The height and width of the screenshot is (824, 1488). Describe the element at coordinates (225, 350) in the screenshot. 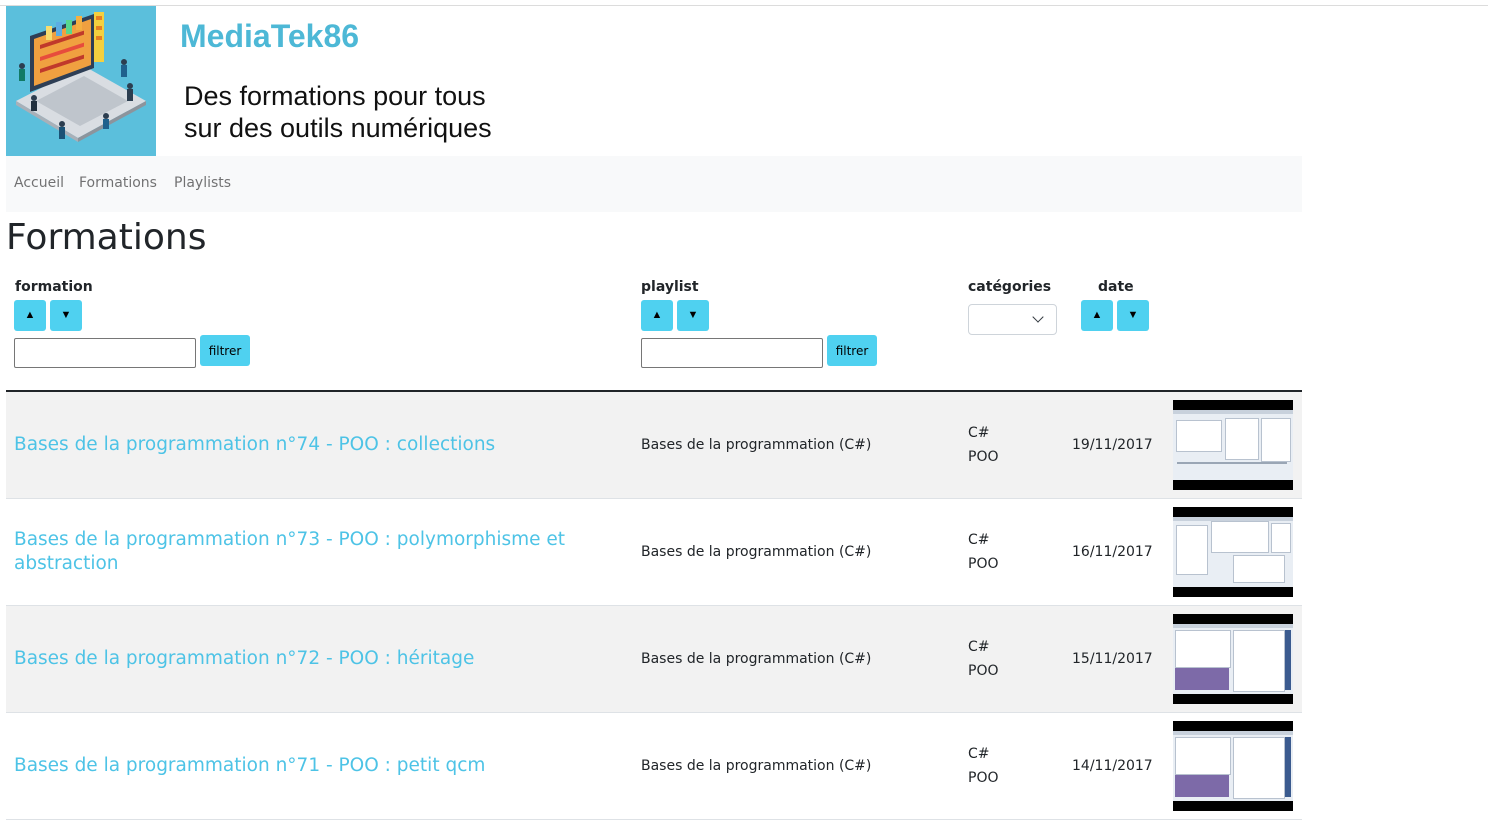

I see `formation-filter-button: filtrer` at that location.